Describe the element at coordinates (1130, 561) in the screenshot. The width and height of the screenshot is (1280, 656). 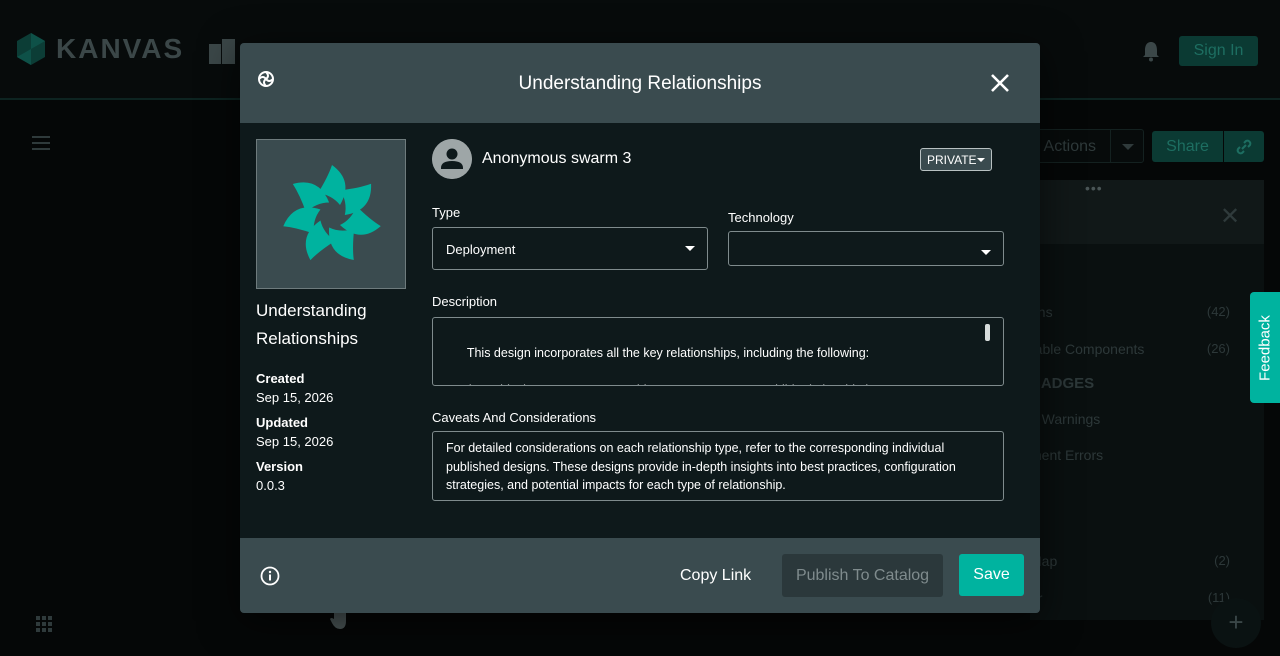
I see `side-row: Map (2)` at that location.